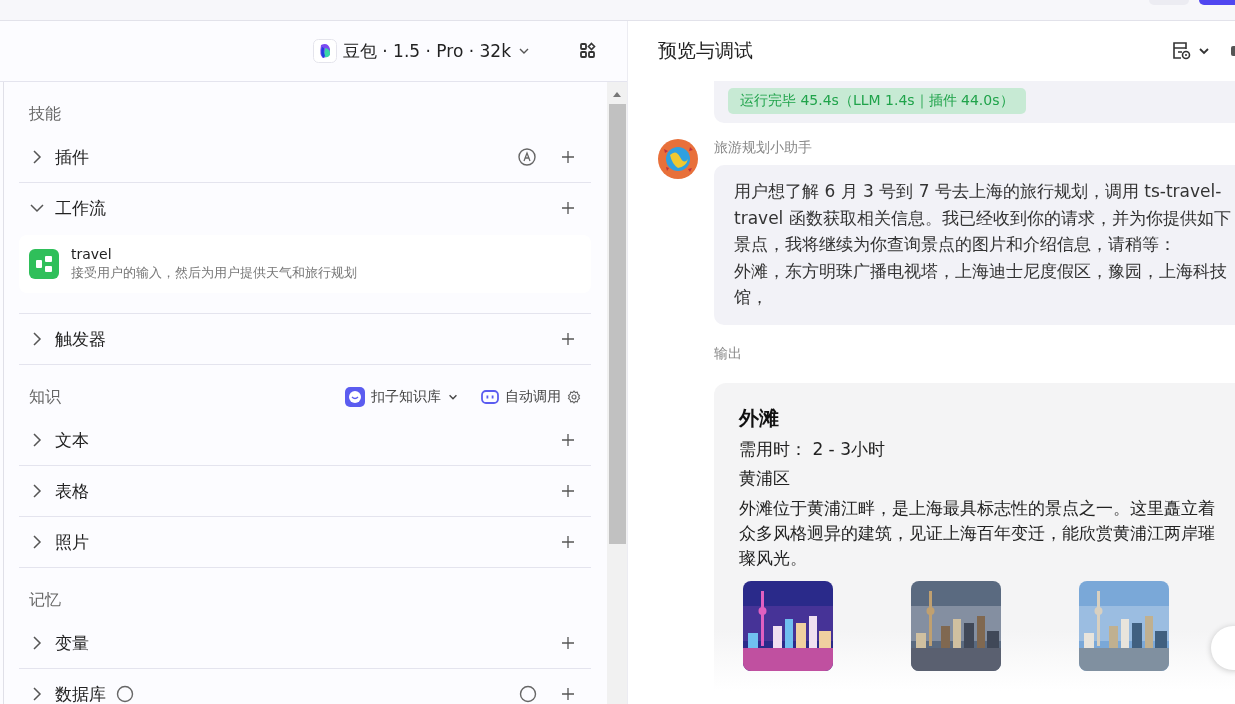  Describe the element at coordinates (763, 148) in the screenshot. I see `sender-name: 旅游规划小助手` at that location.